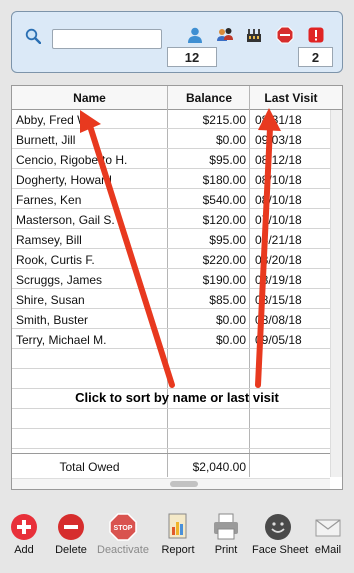  I want to click on report-icon, so click(177, 526).